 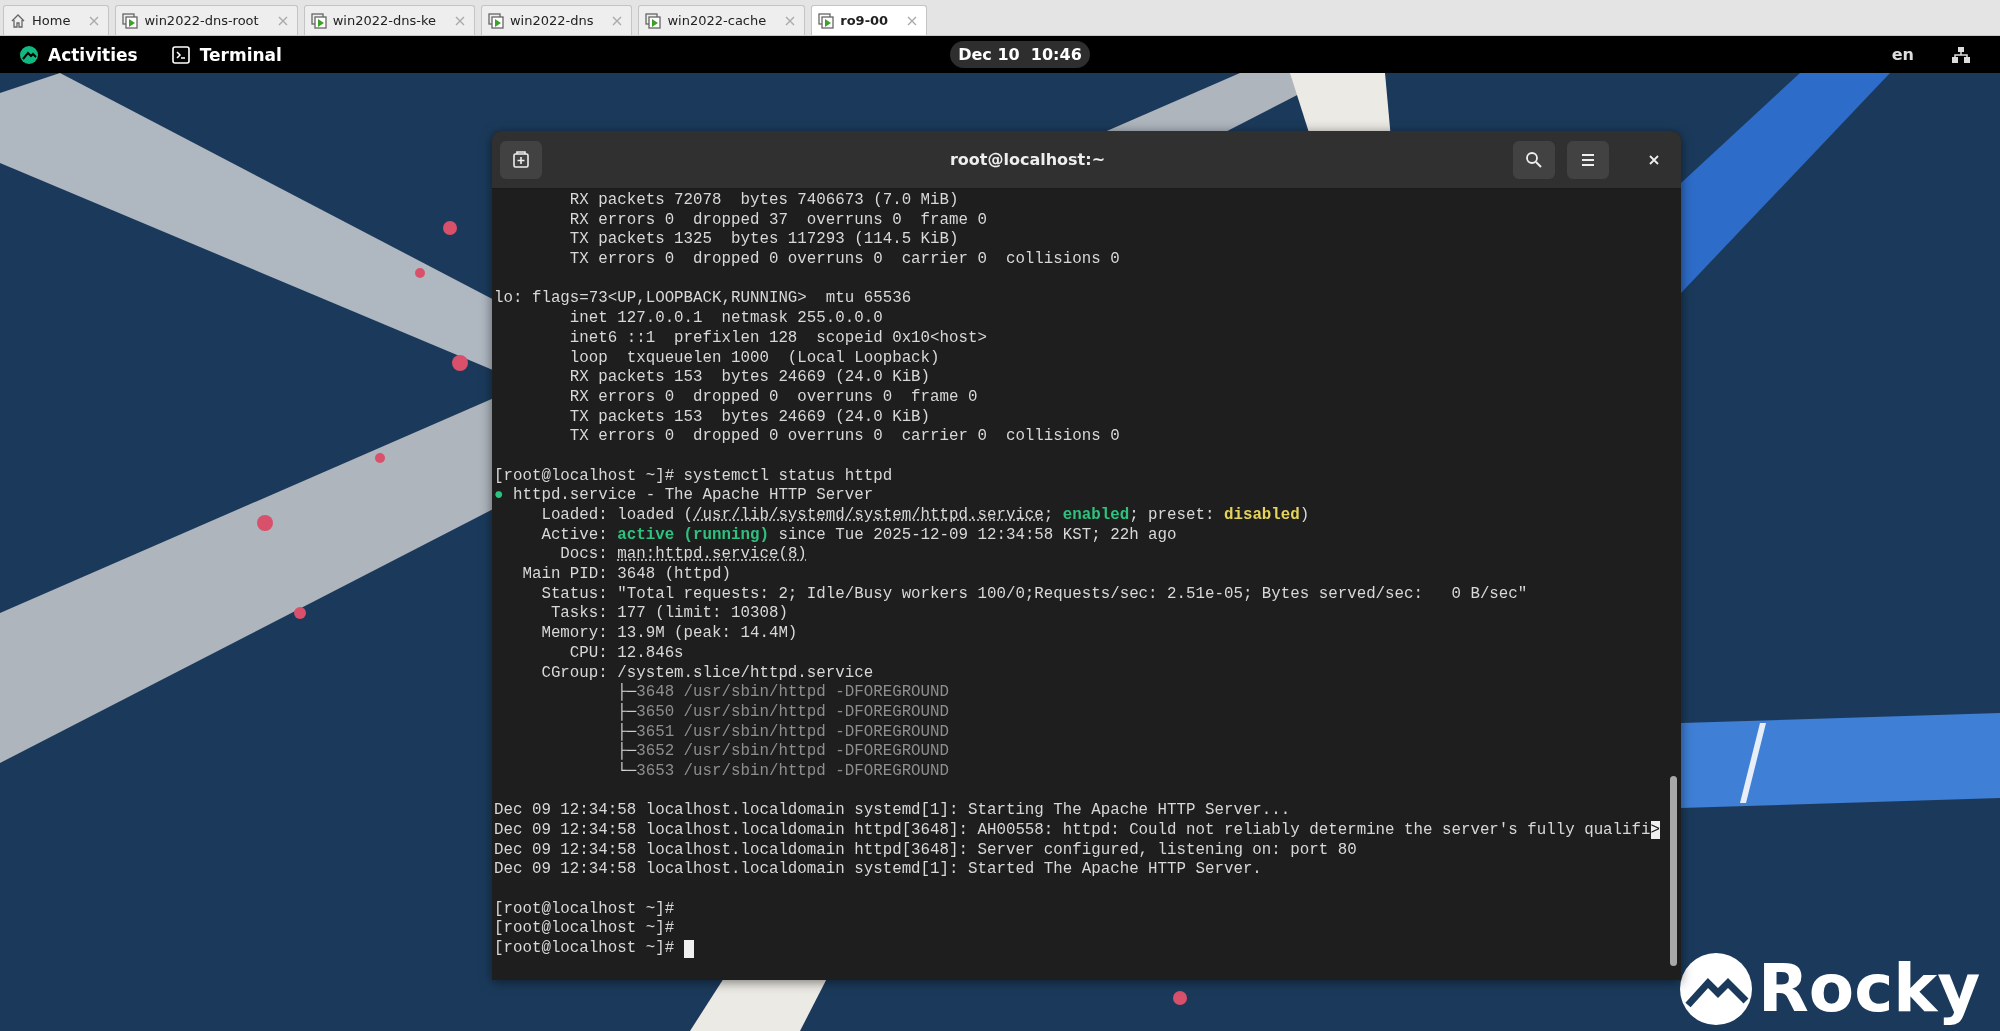 I want to click on tab-label: Home, so click(x=51, y=20).